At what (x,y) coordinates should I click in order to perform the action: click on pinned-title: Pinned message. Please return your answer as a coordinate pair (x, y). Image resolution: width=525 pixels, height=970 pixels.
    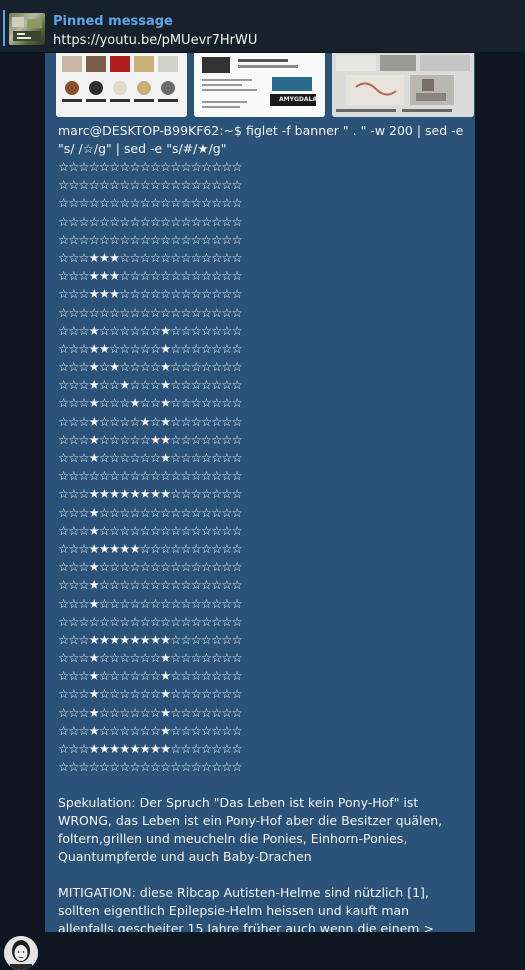
    Looking at the image, I should click on (113, 21).